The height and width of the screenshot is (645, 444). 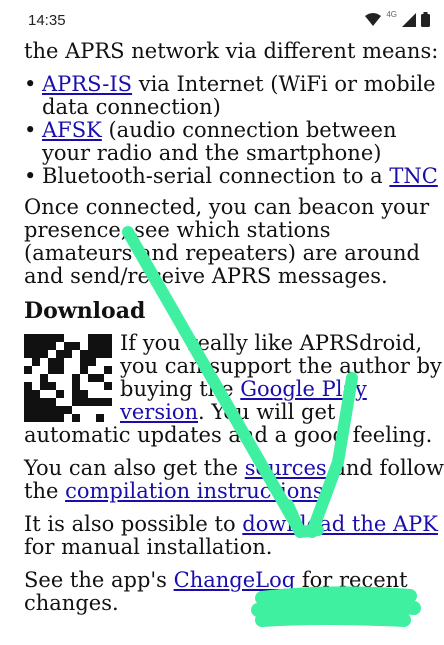 I want to click on compilation-instructions-link: compilation instructions, so click(x=194, y=491).